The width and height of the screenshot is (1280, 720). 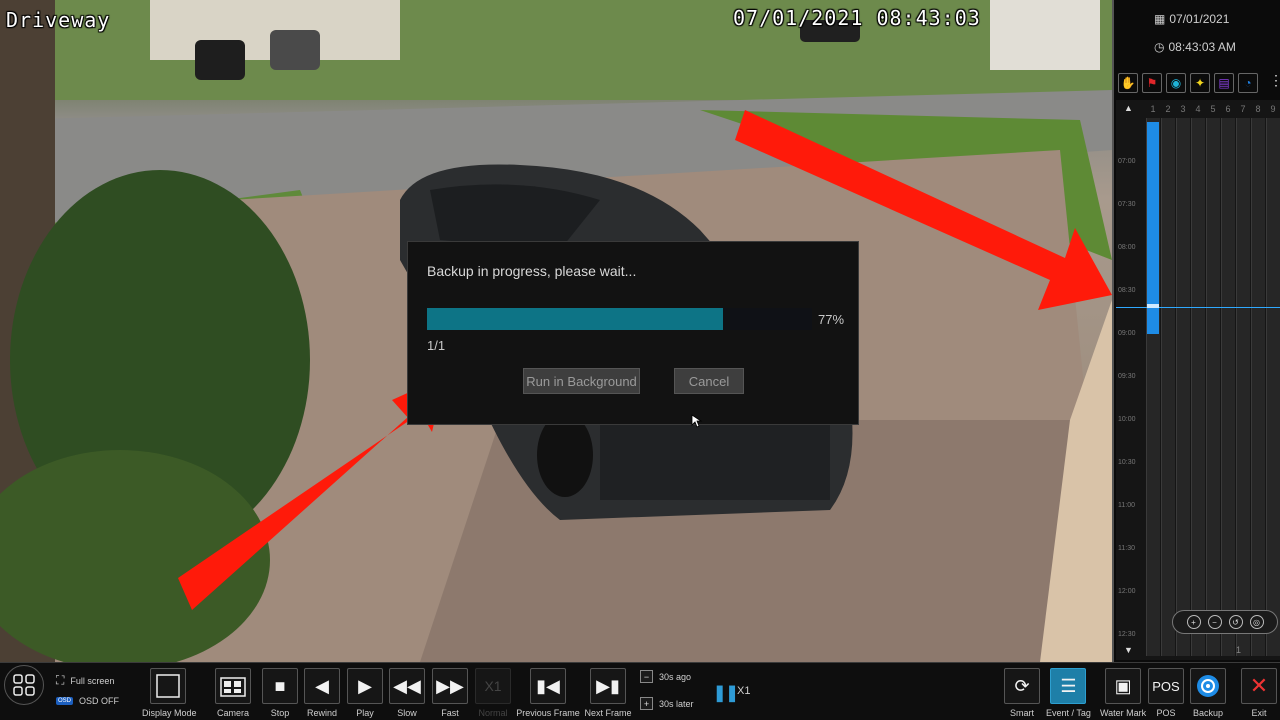 I want to click on exit-button: ✕ Exit, so click(x=1259, y=693).